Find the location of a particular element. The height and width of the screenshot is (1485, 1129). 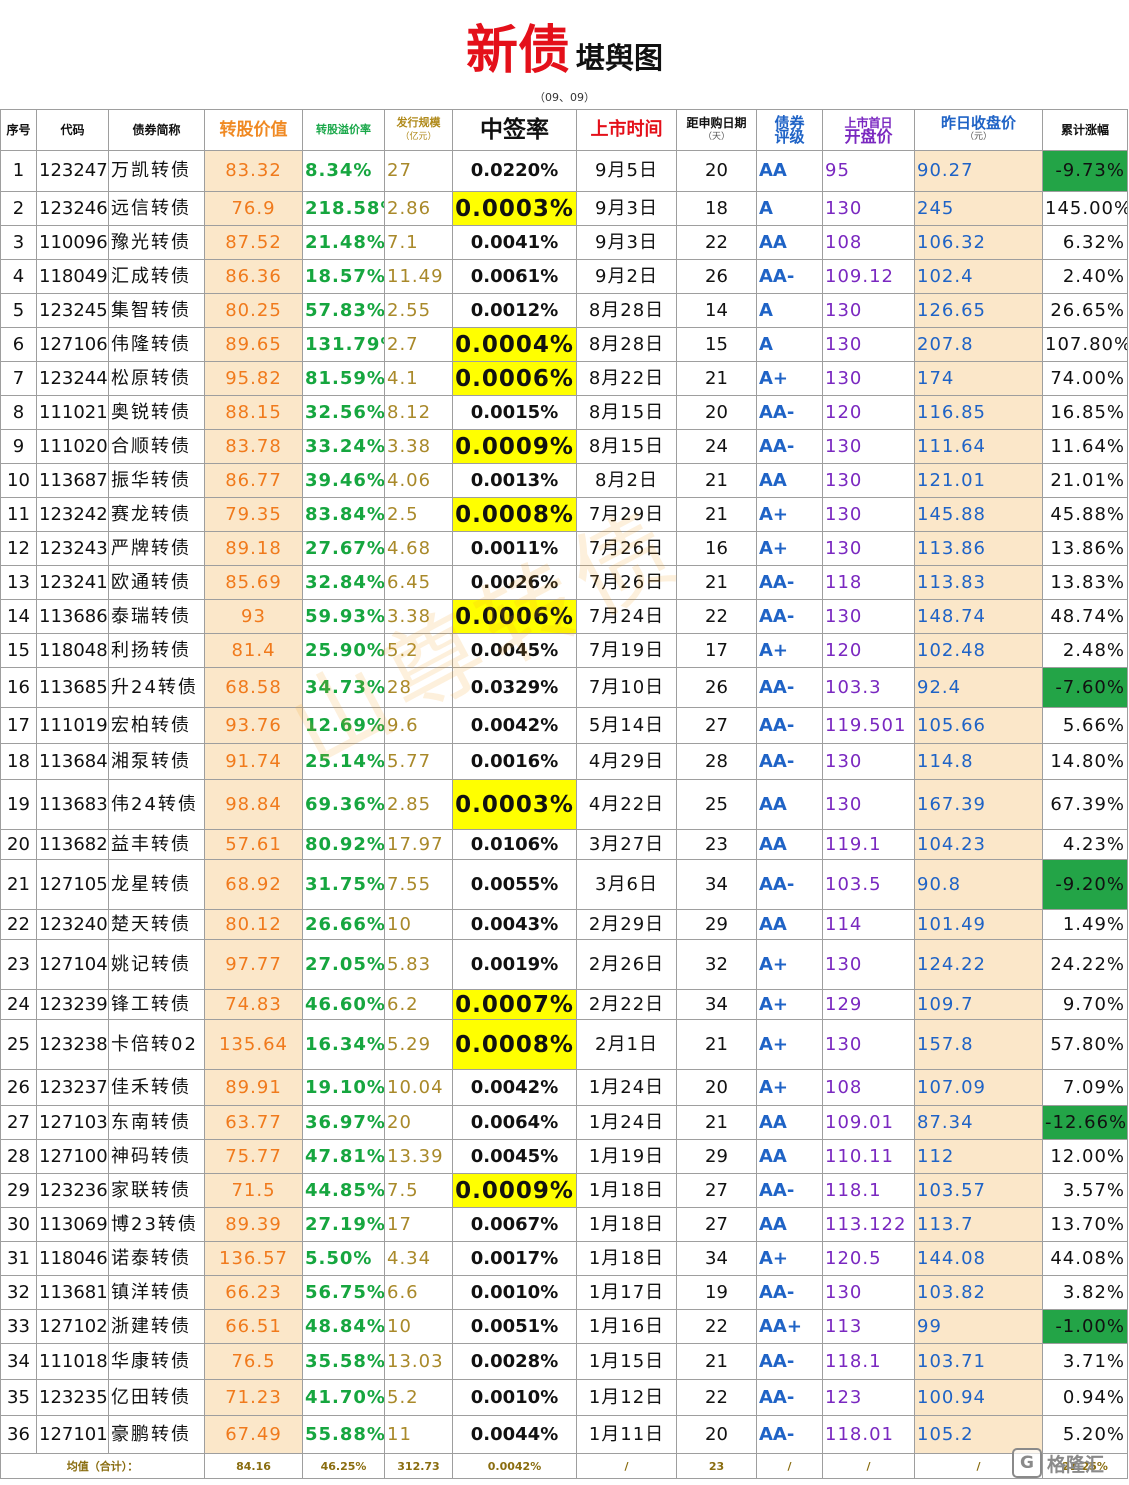

col-header-value: 转股价值 is located at coordinates (253, 130).